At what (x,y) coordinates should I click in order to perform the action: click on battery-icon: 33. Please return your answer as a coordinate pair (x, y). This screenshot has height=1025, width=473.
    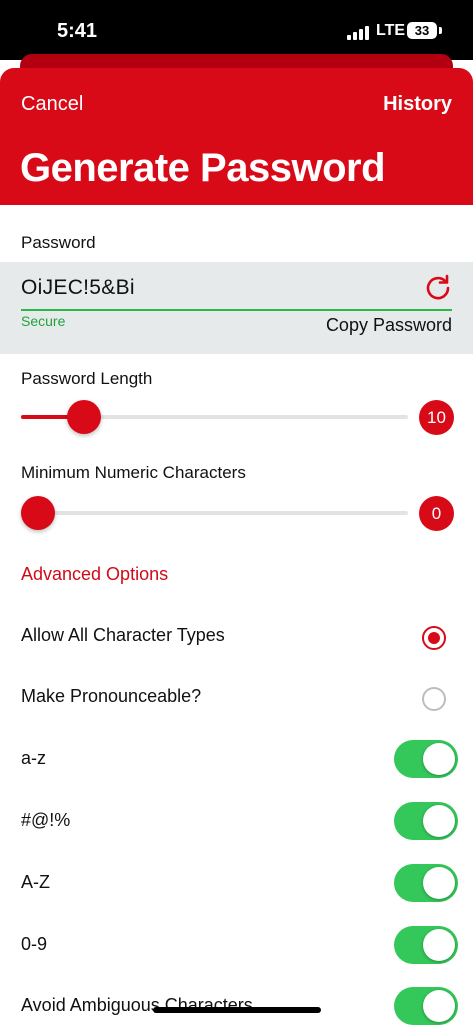
    Looking at the image, I should click on (422, 30).